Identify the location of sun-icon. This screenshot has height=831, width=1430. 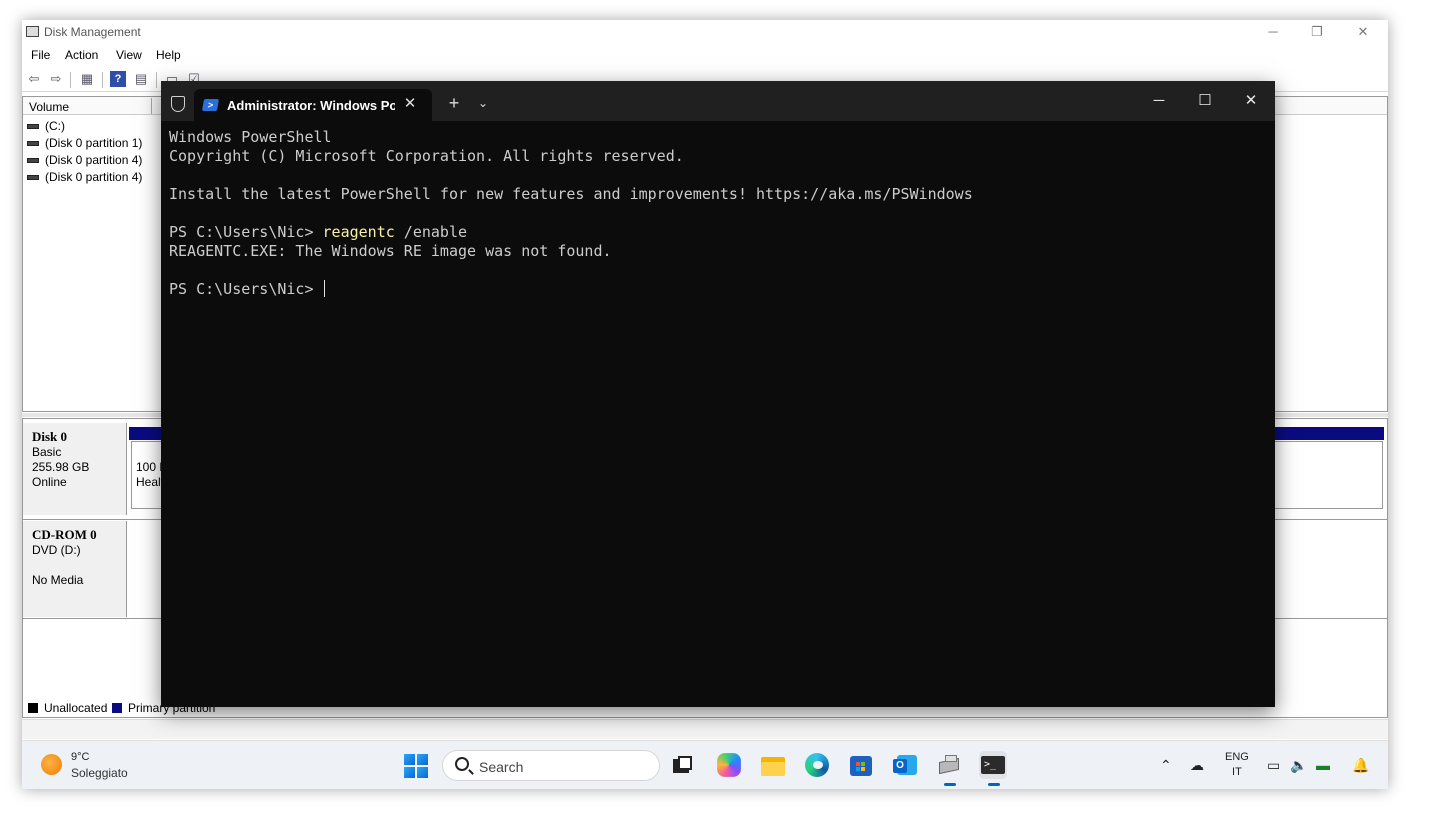
(51, 764).